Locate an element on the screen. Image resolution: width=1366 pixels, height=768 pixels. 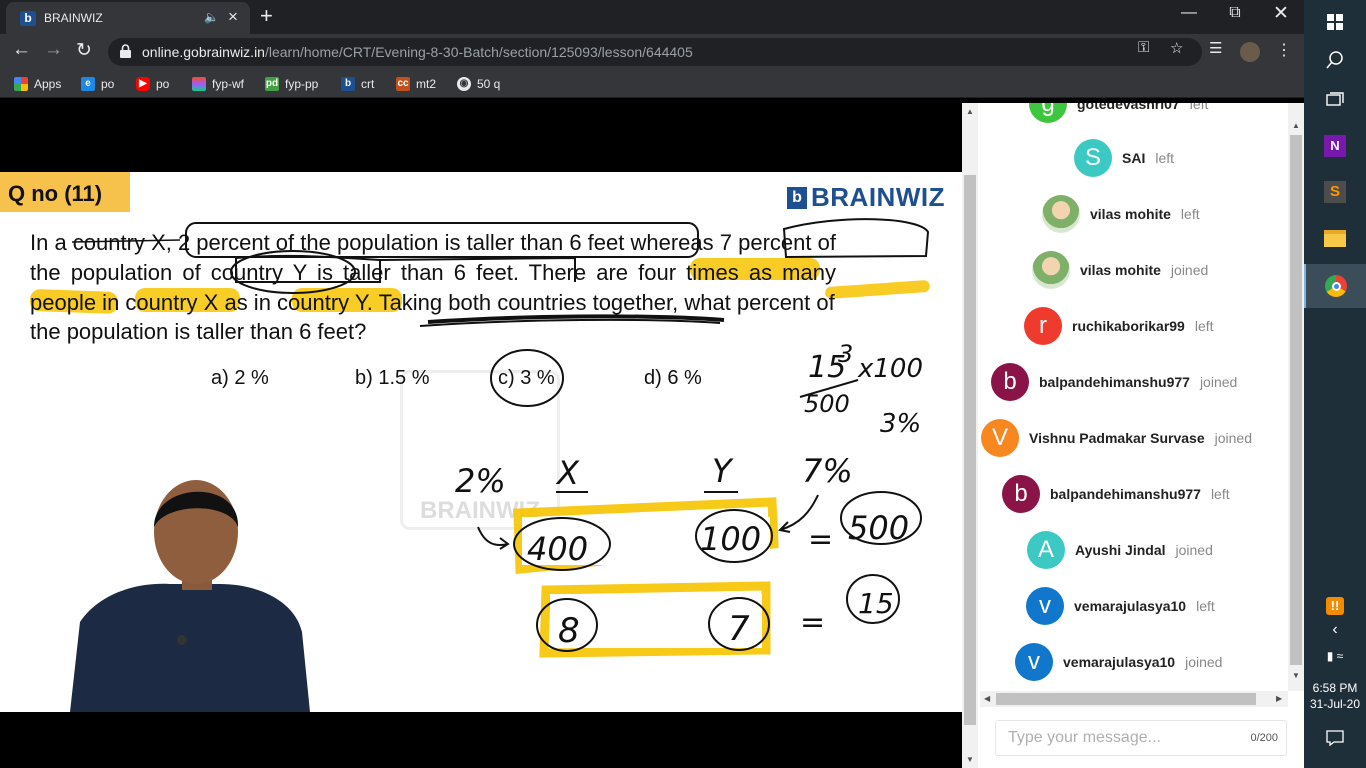
globe-icon: ◉ is located at coordinates (464, 84).